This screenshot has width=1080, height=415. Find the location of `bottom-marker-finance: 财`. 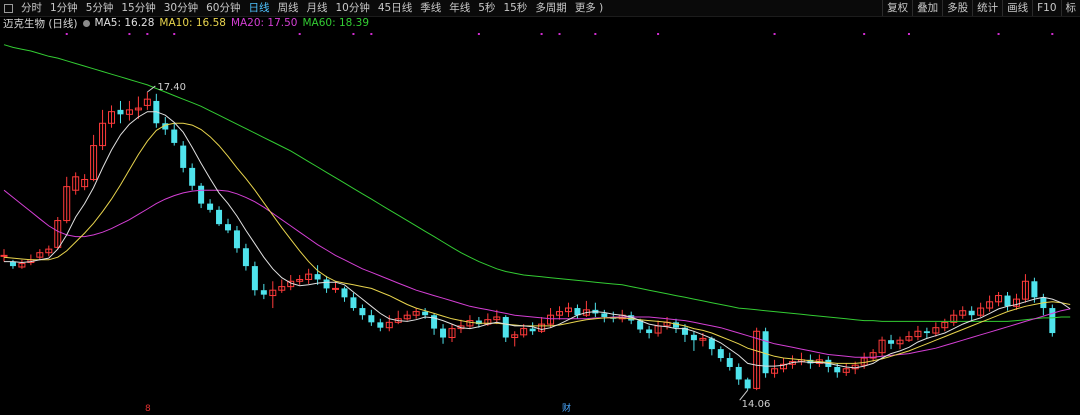

bottom-marker-finance: 财 is located at coordinates (566, 408).